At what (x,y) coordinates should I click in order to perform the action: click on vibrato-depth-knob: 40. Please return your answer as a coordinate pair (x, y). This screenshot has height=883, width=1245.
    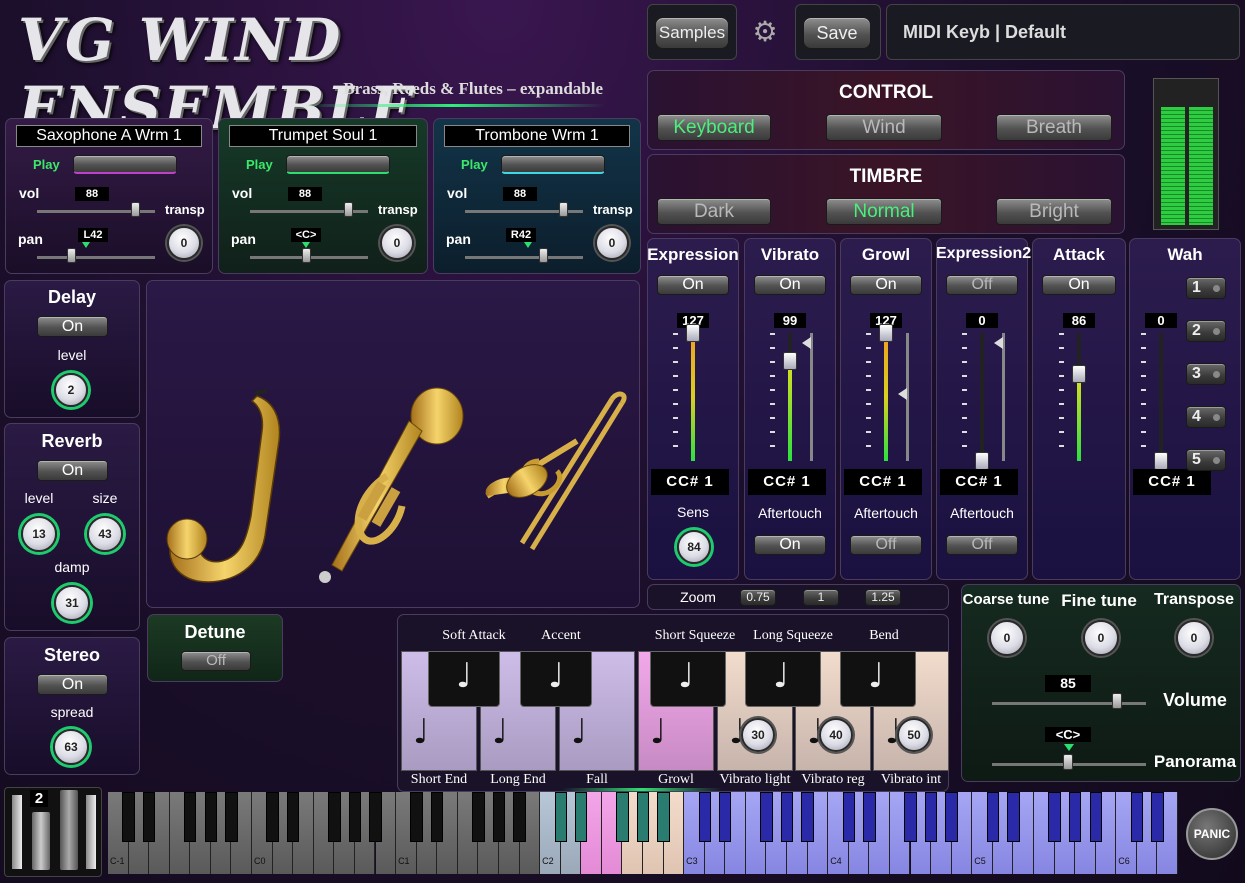
    Looking at the image, I should click on (836, 735).